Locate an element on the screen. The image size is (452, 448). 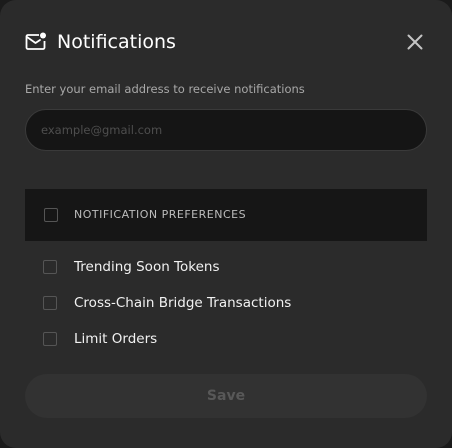
trending-soon-tokens-checkbox is located at coordinates (50, 267).